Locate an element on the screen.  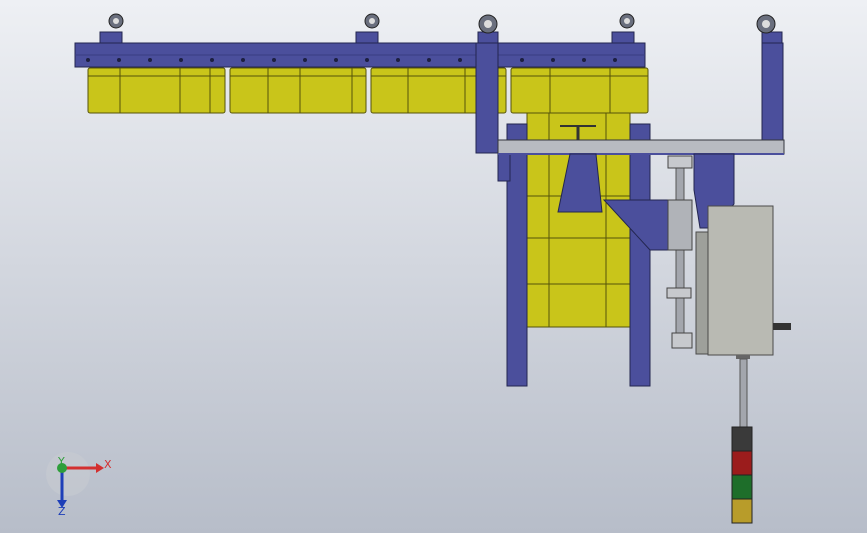
z-axis-label: Z is located at coordinates (62, 511).